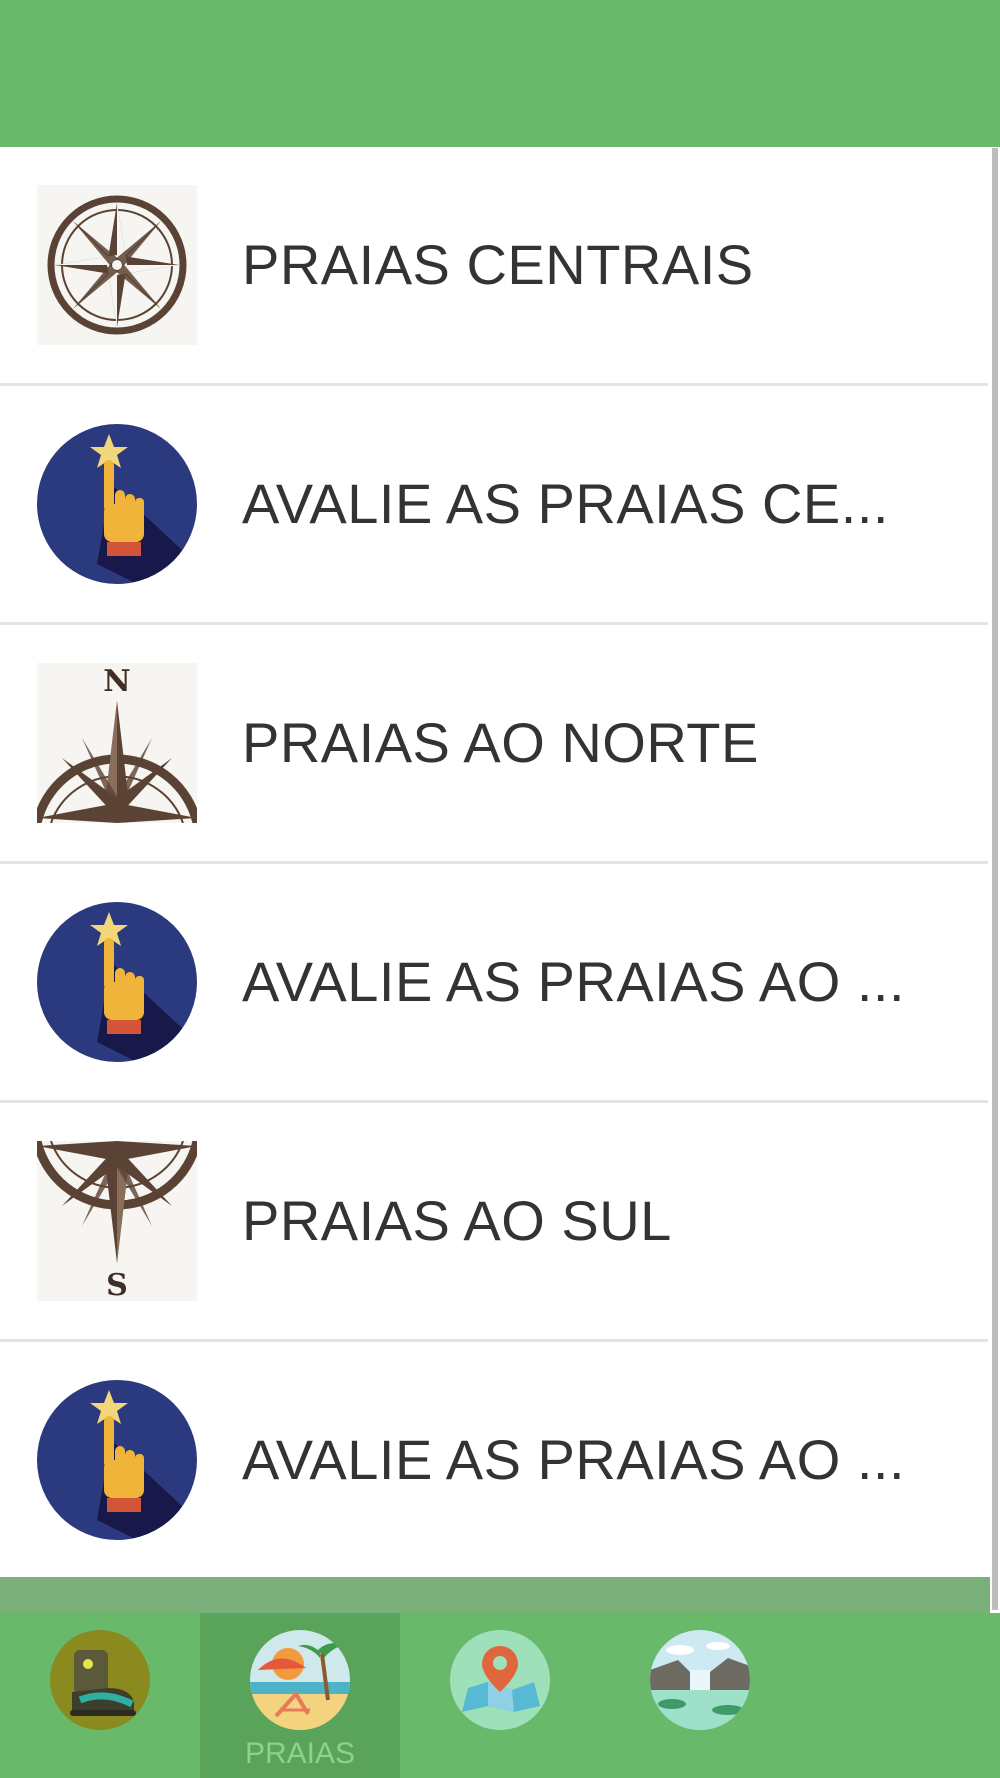 Image resolution: width=1000 pixels, height=1778 pixels. Describe the element at coordinates (117, 743) in the screenshot. I see `compass-north-icon: N` at that location.